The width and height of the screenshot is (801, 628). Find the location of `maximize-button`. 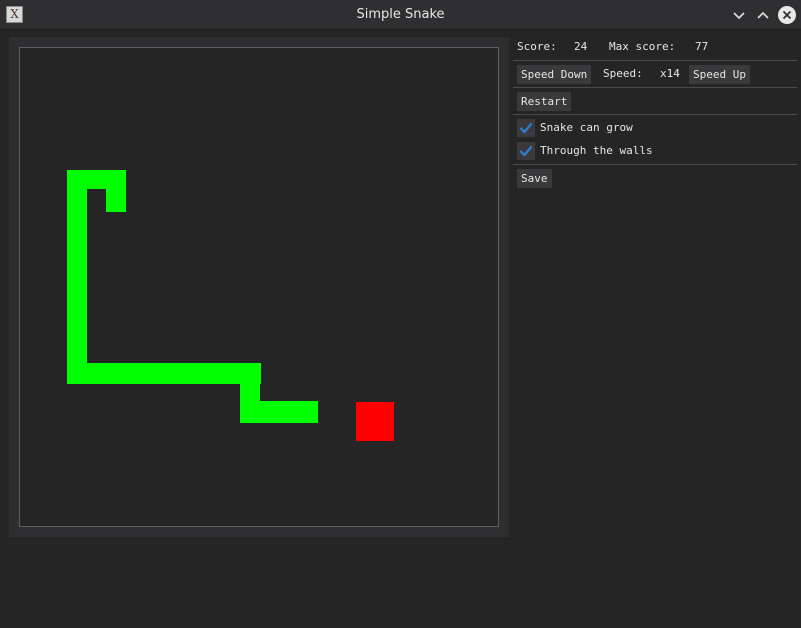

maximize-button is located at coordinates (763, 15).